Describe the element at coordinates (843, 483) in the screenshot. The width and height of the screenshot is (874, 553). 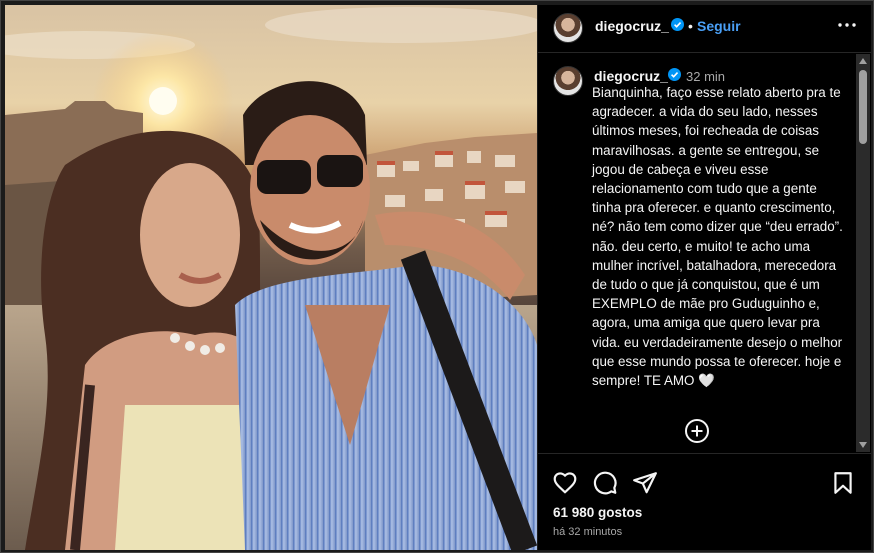
I see `bookmark-icon` at that location.